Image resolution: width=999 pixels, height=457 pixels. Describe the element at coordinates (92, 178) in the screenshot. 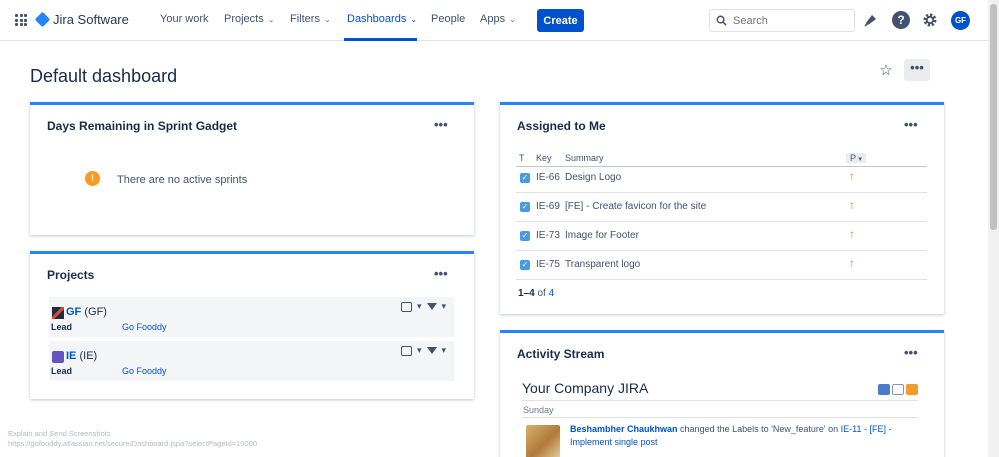

I see `warning-icon: !` at that location.